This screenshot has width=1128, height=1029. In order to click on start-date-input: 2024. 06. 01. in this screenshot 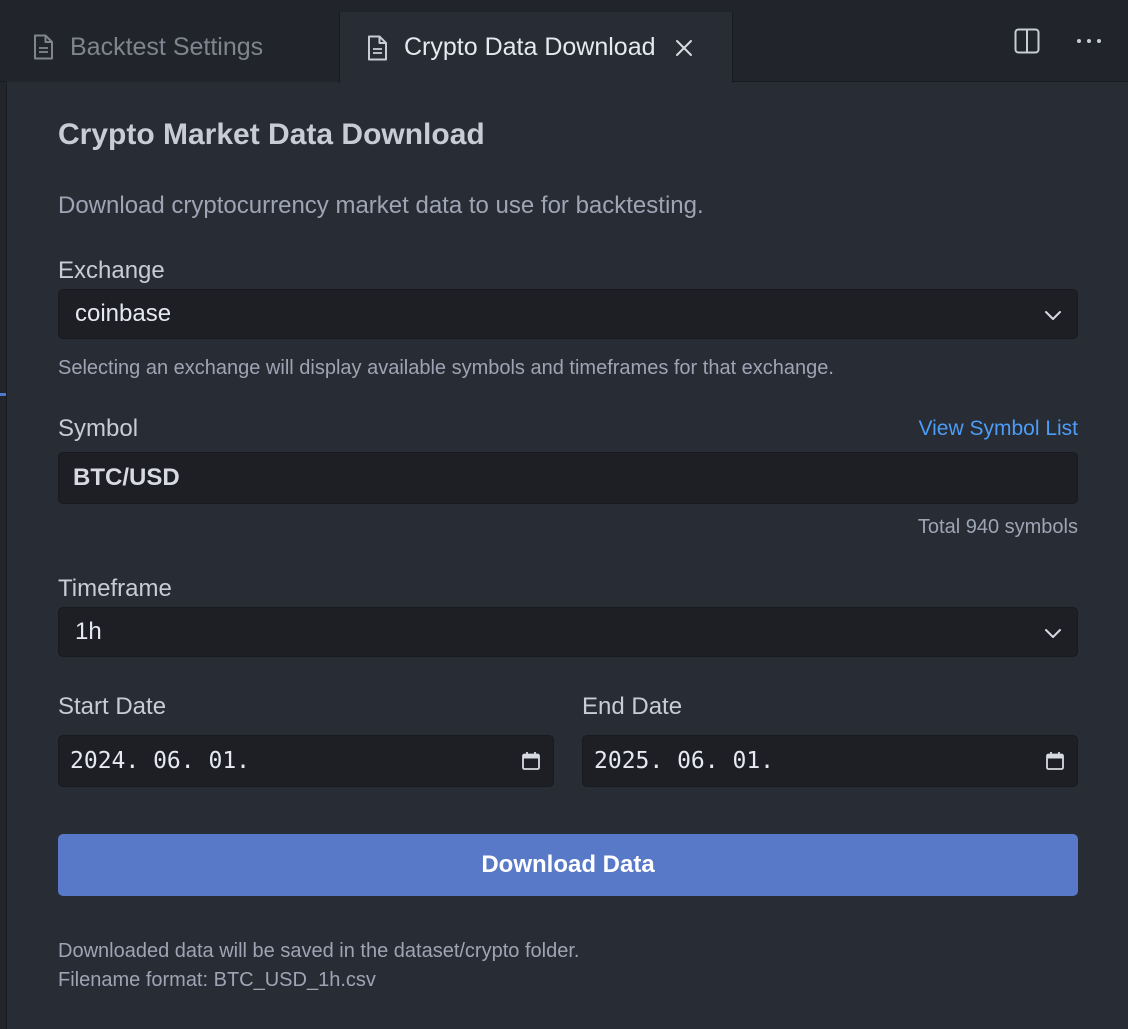, I will do `click(306, 761)`.